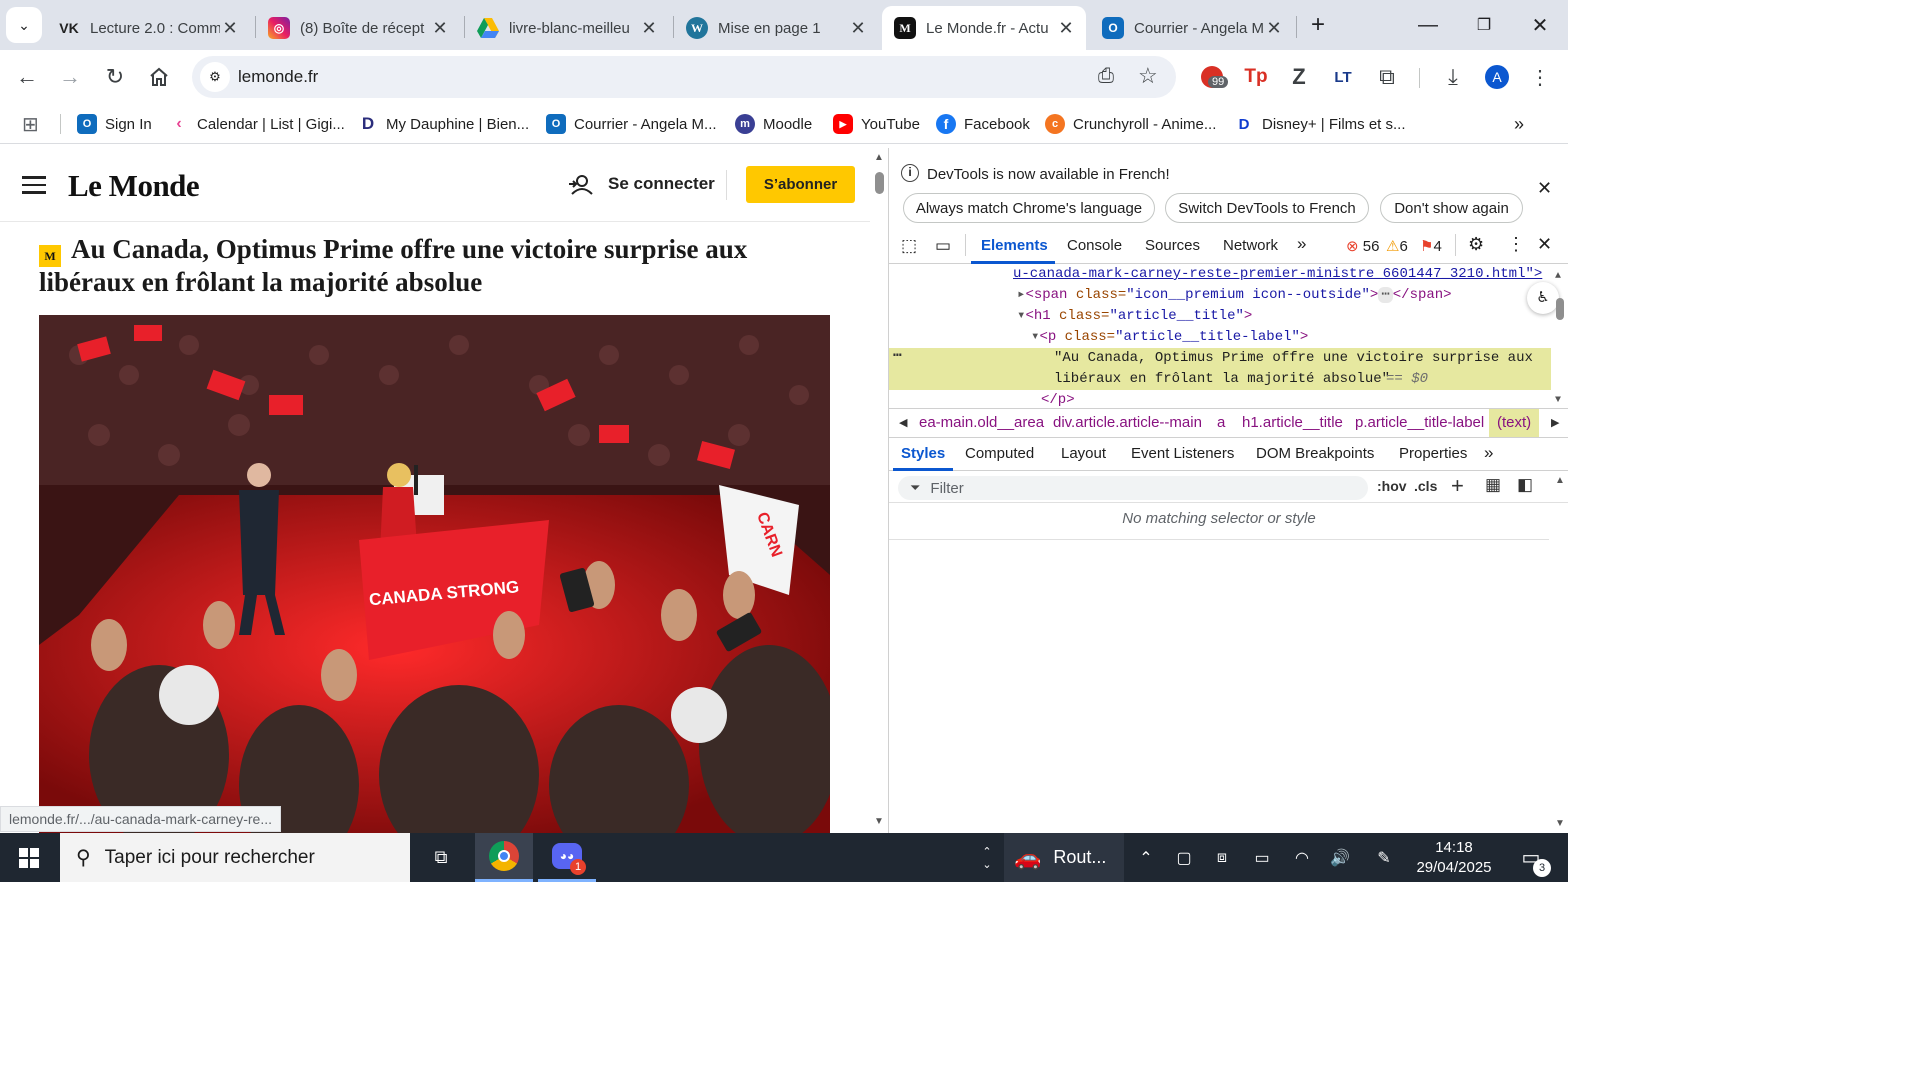 The width and height of the screenshot is (1920, 1080). What do you see at coordinates (1544, 244) in the screenshot?
I see `close-devtools-icon: ✕` at bounding box center [1544, 244].